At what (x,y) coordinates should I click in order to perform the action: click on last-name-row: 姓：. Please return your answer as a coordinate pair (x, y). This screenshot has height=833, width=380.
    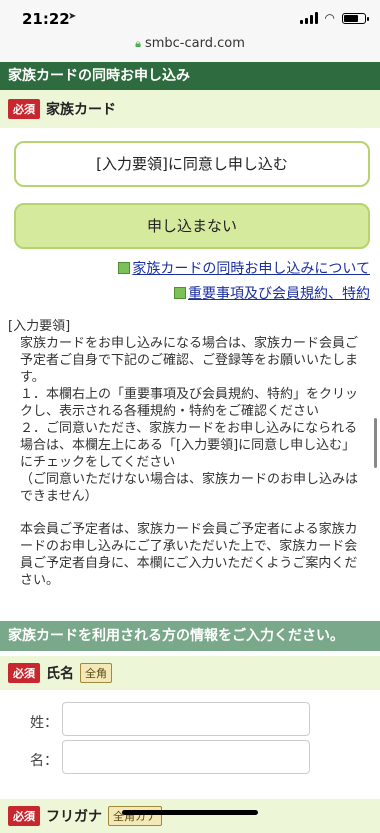
    Looking at the image, I should click on (190, 720).